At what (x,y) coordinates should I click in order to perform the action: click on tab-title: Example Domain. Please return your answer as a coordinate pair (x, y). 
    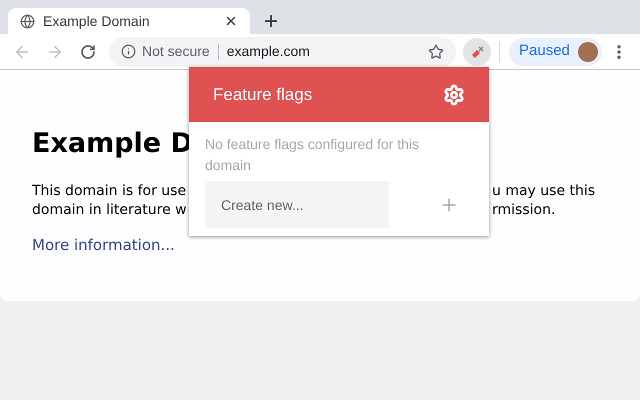
    Looking at the image, I should click on (97, 21).